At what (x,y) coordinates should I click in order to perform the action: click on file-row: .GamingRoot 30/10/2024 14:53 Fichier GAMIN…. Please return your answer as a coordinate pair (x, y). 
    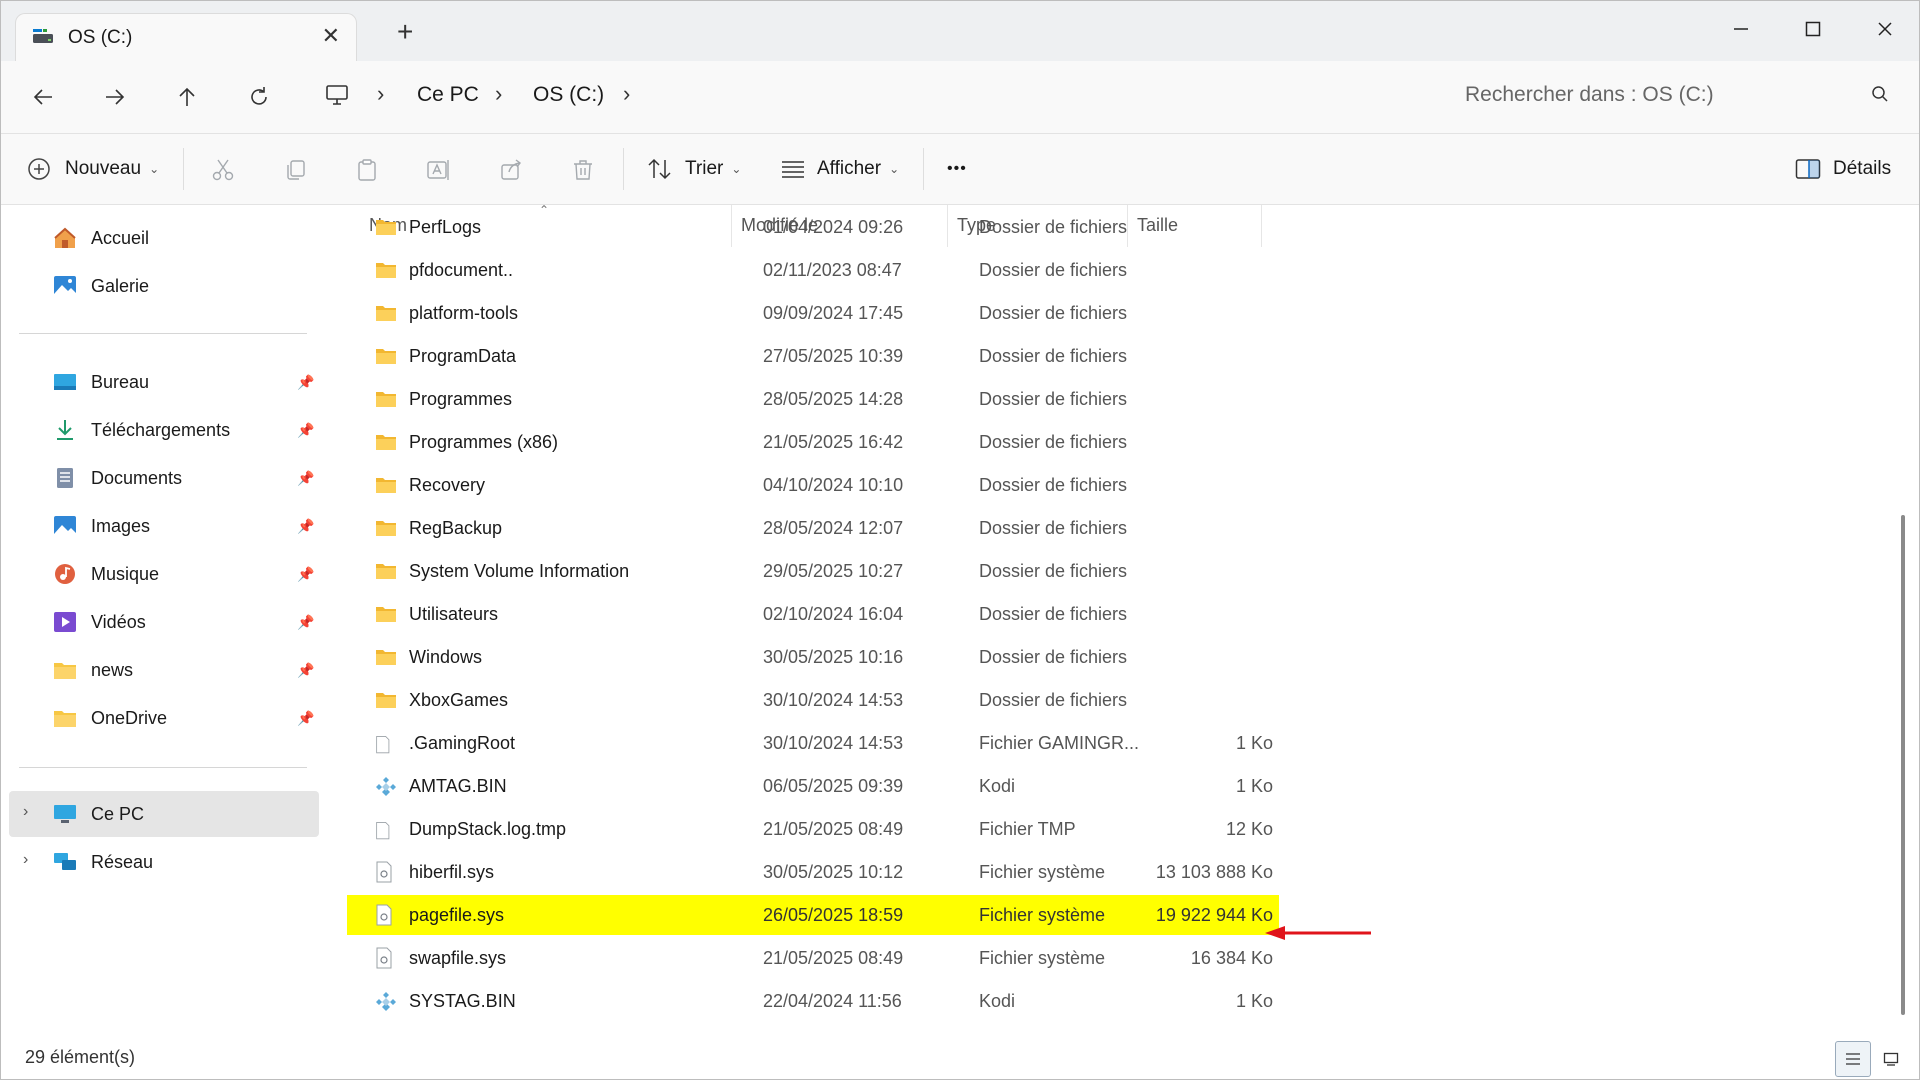
    Looking at the image, I should click on (813, 743).